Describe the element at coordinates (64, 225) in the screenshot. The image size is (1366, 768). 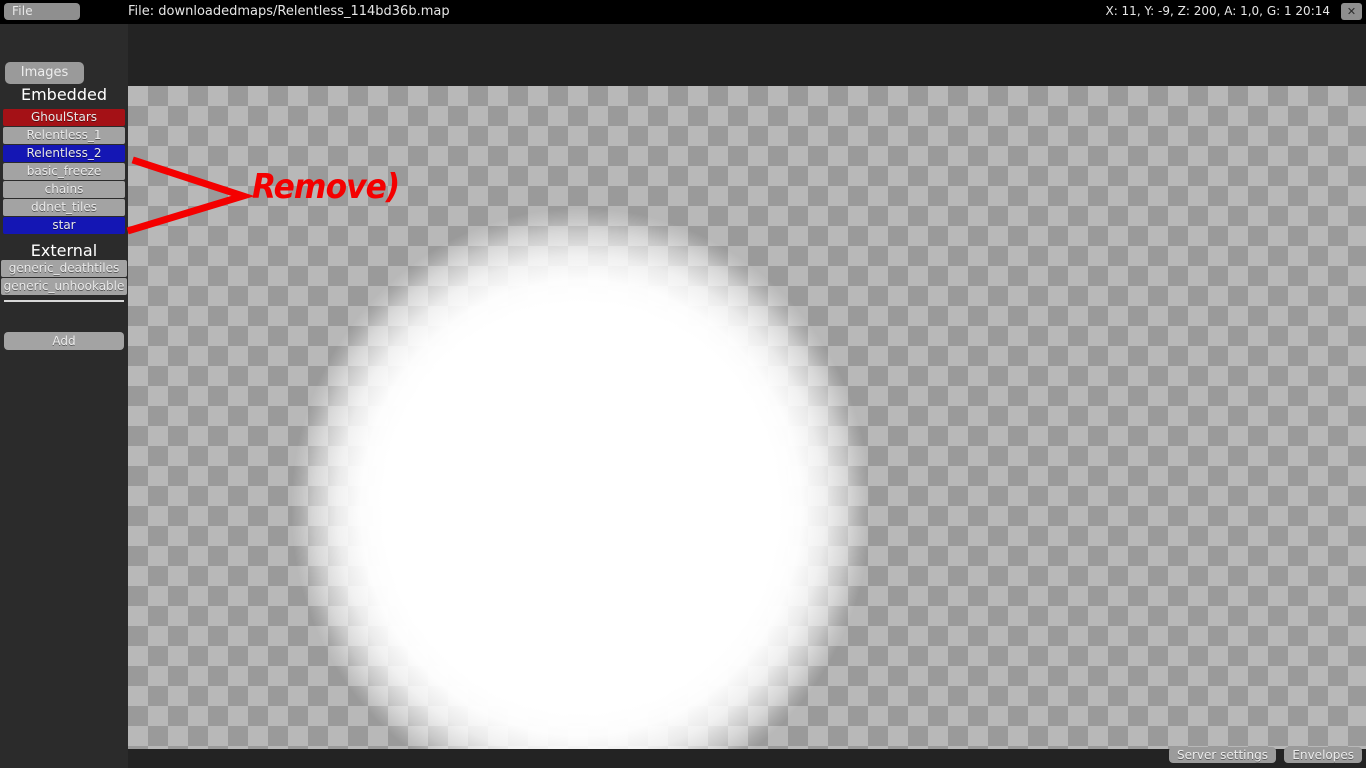
I see `list-item: star` at that location.